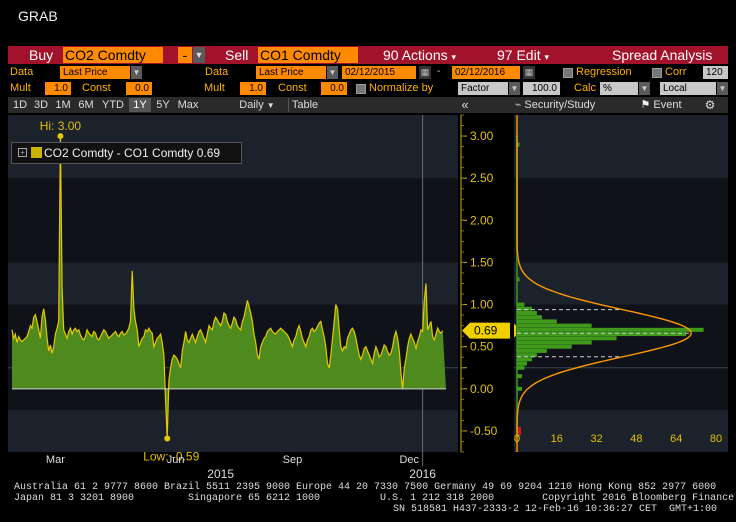  What do you see at coordinates (482, 136) in the screenshot?
I see `y-tick-label: 3.00` at bounding box center [482, 136].